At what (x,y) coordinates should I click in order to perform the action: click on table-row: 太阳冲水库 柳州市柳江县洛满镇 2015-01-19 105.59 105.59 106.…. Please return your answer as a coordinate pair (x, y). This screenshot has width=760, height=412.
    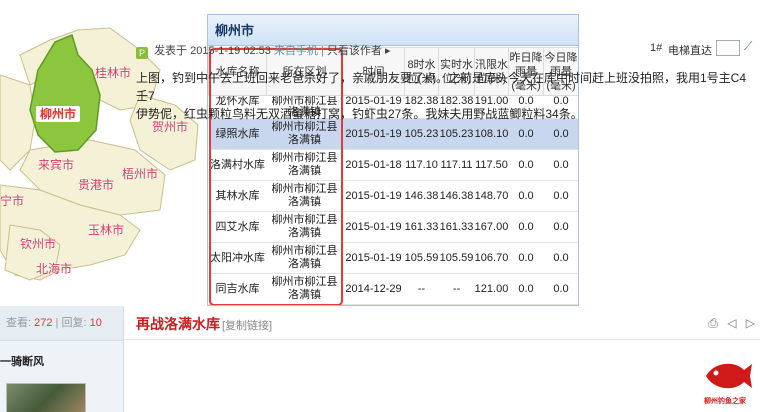
    Looking at the image, I should click on (393, 258).